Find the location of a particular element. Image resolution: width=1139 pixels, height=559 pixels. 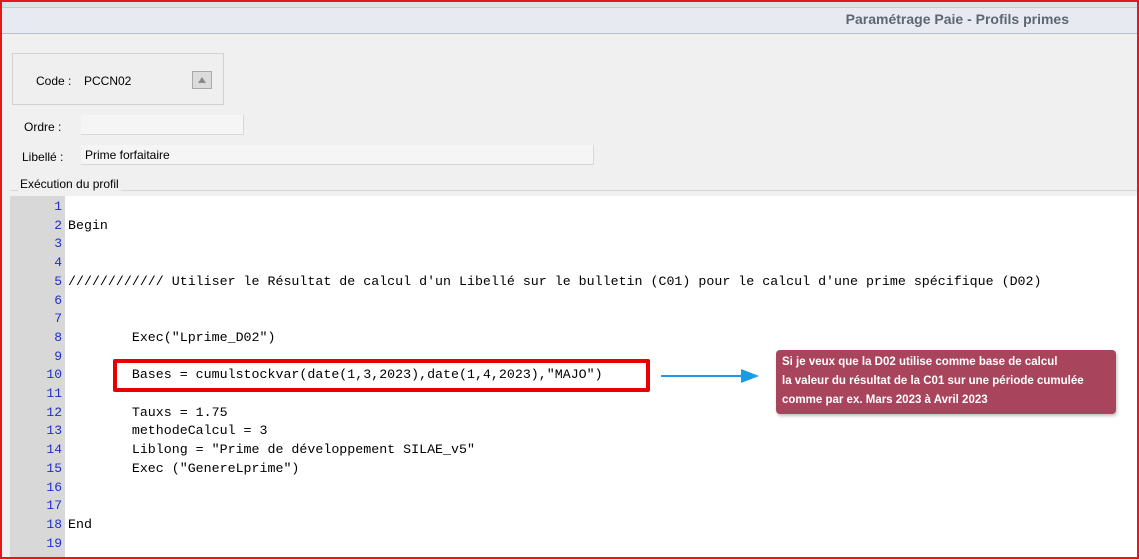

line-number: 16 is located at coordinates (54, 487).